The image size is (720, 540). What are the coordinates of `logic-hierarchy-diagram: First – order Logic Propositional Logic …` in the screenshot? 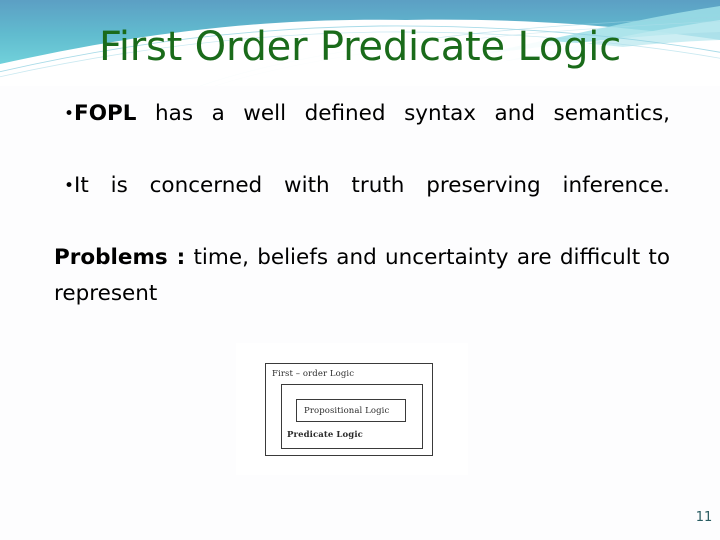 It's located at (352, 409).